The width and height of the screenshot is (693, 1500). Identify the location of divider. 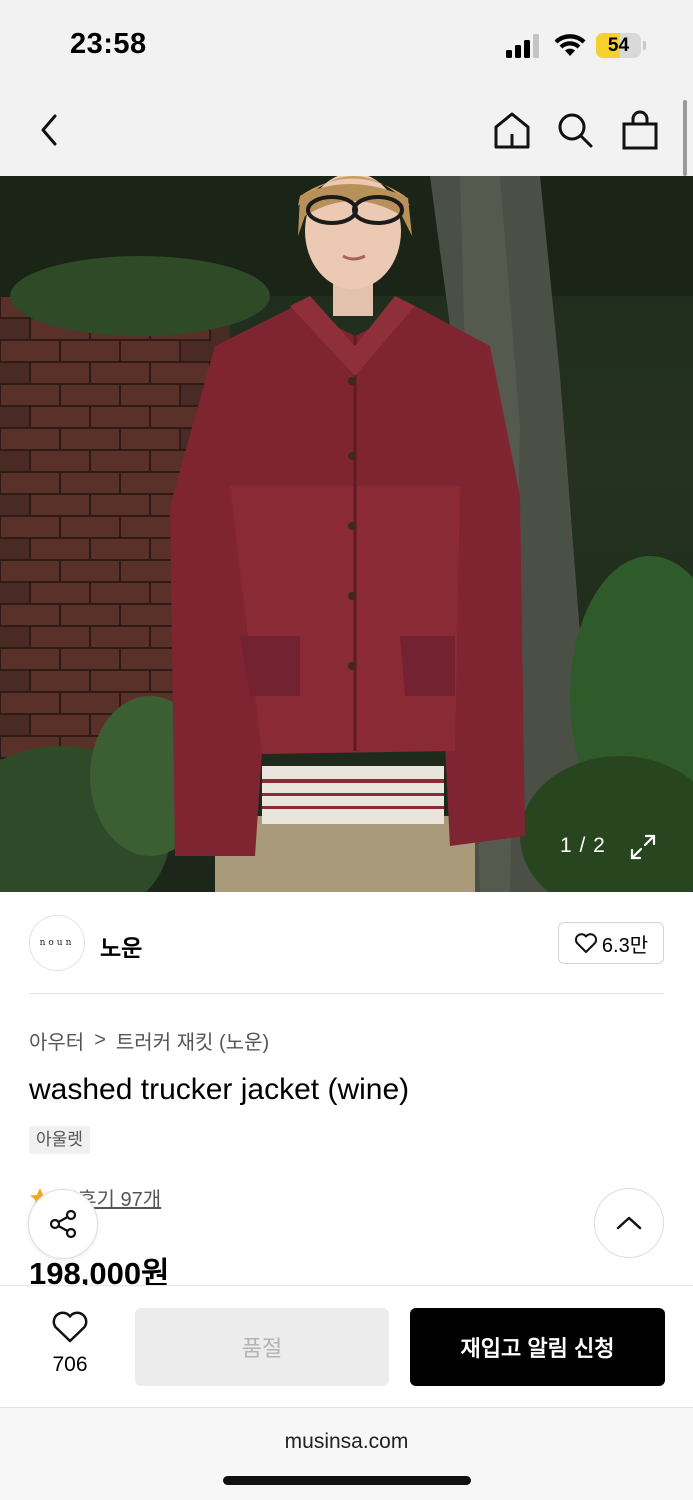
(346, 993).